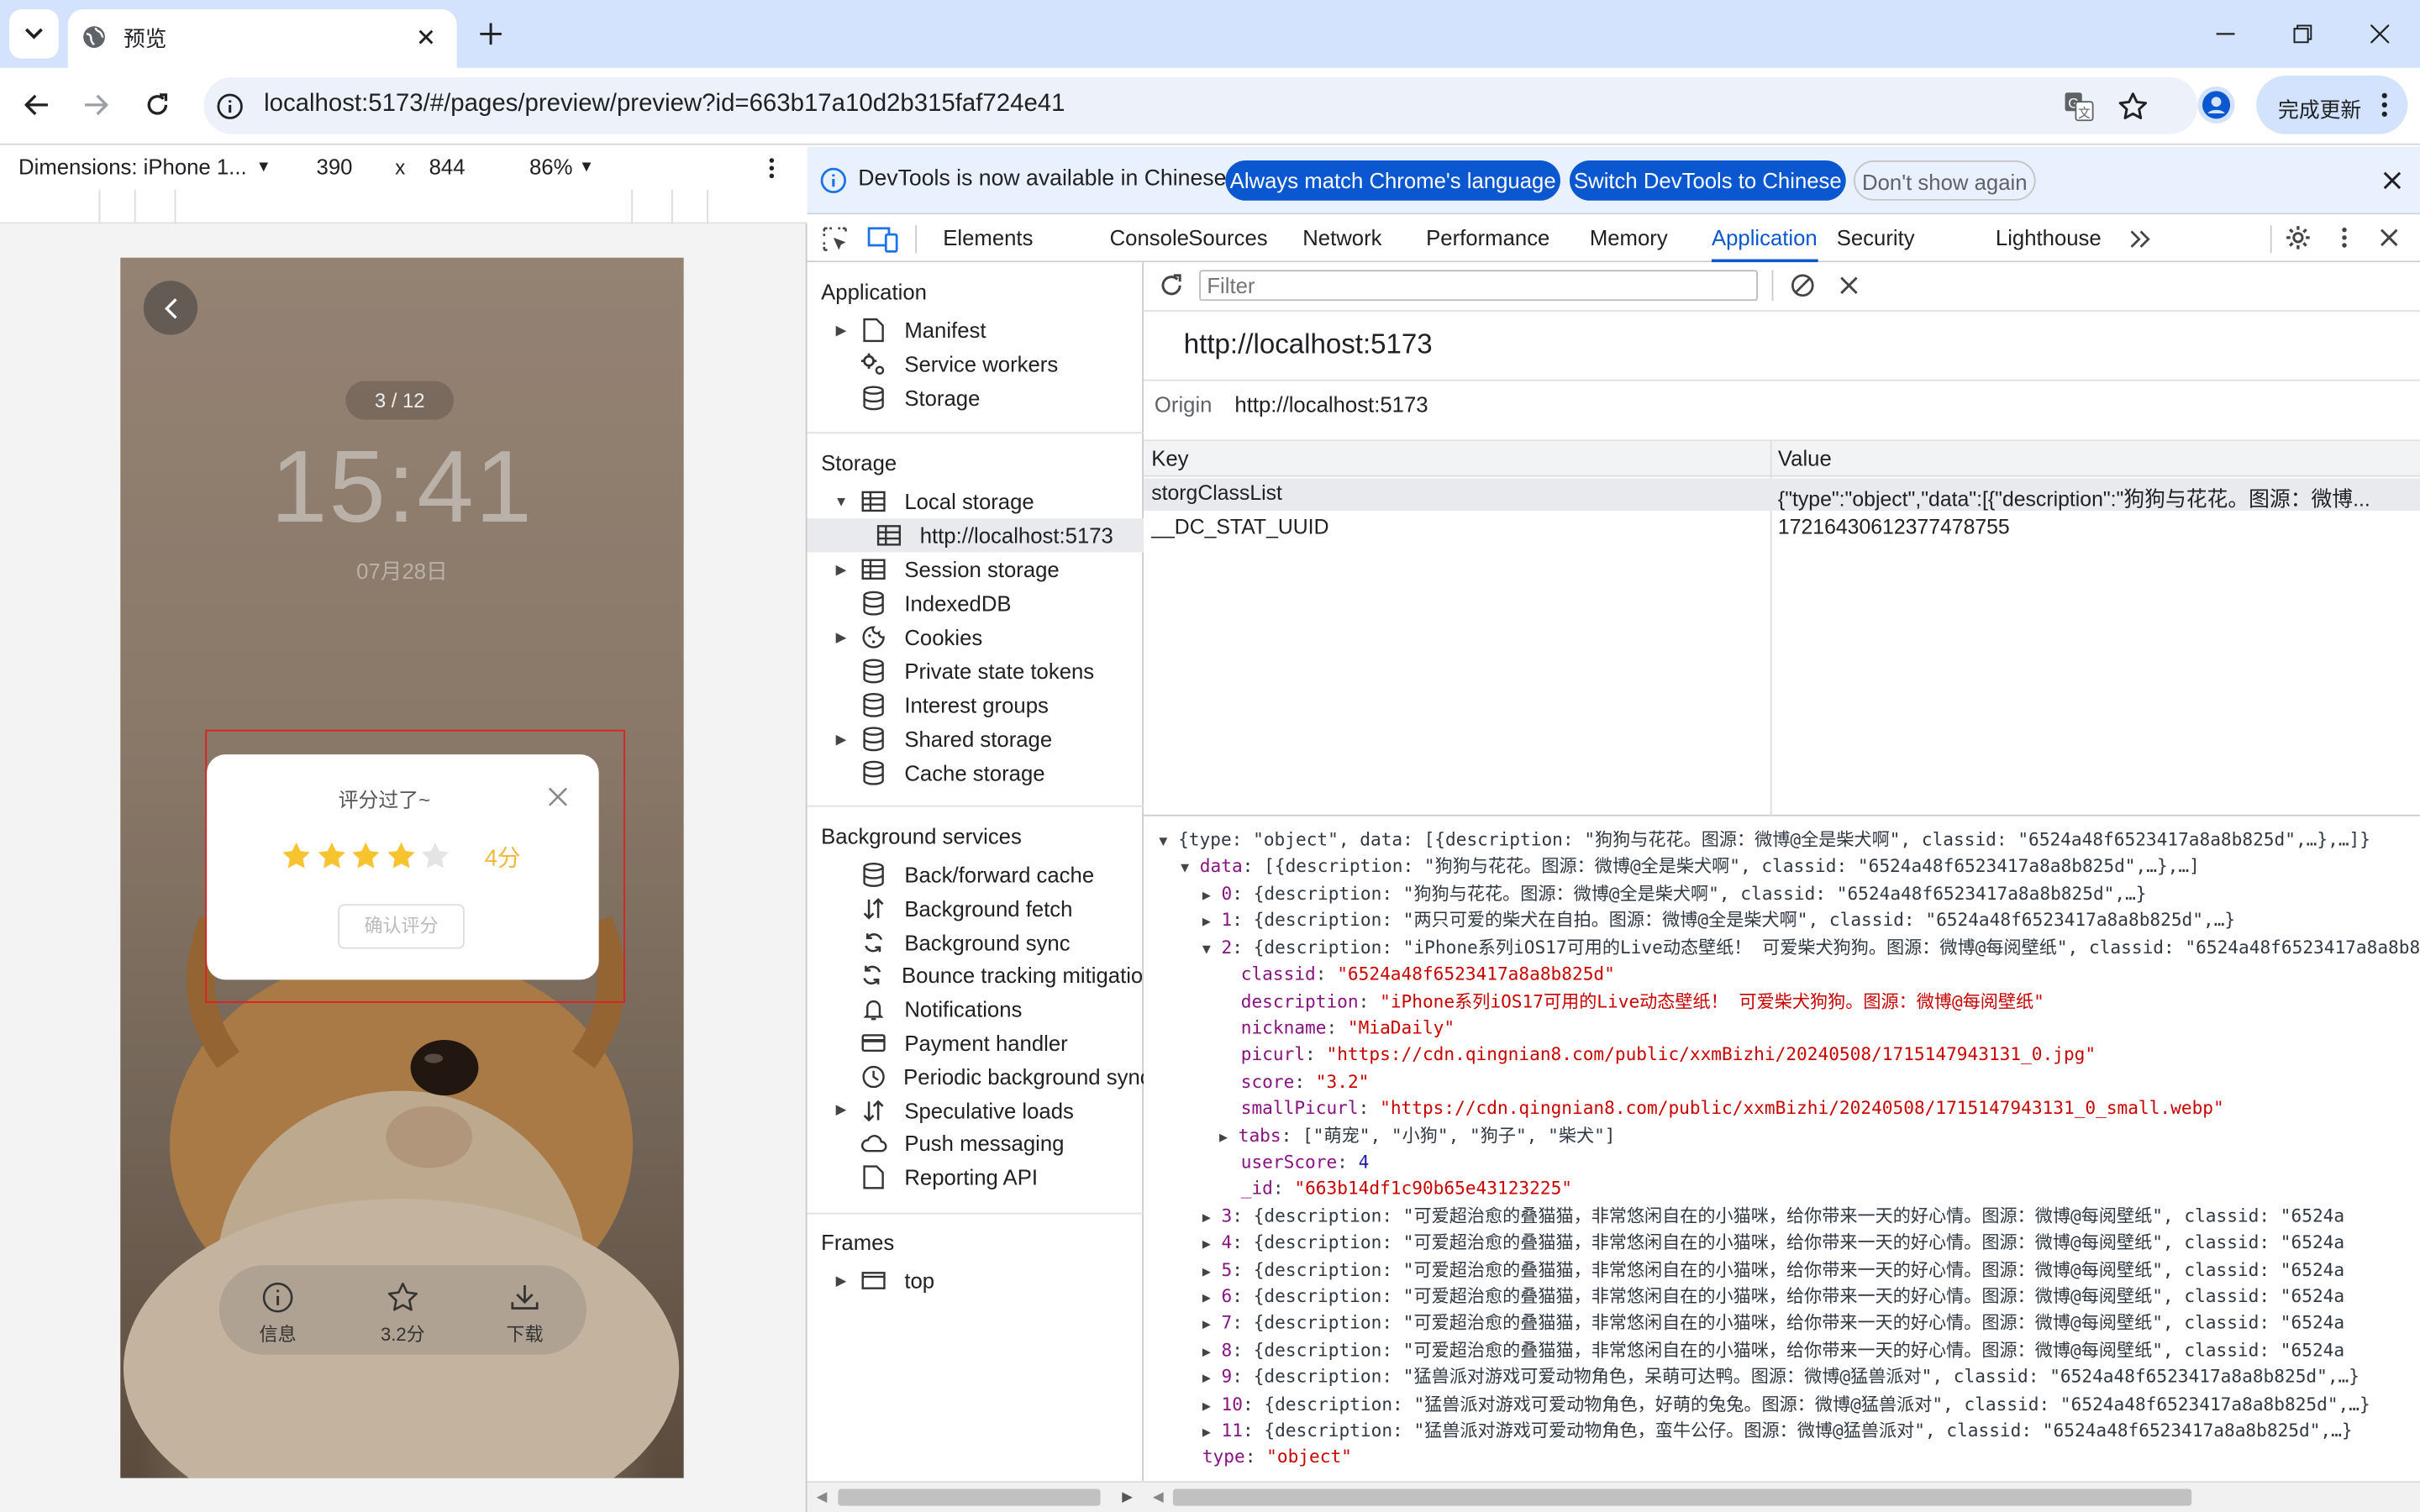  What do you see at coordinates (524, 1314) in the screenshot?
I see `download-button: 下载` at bounding box center [524, 1314].